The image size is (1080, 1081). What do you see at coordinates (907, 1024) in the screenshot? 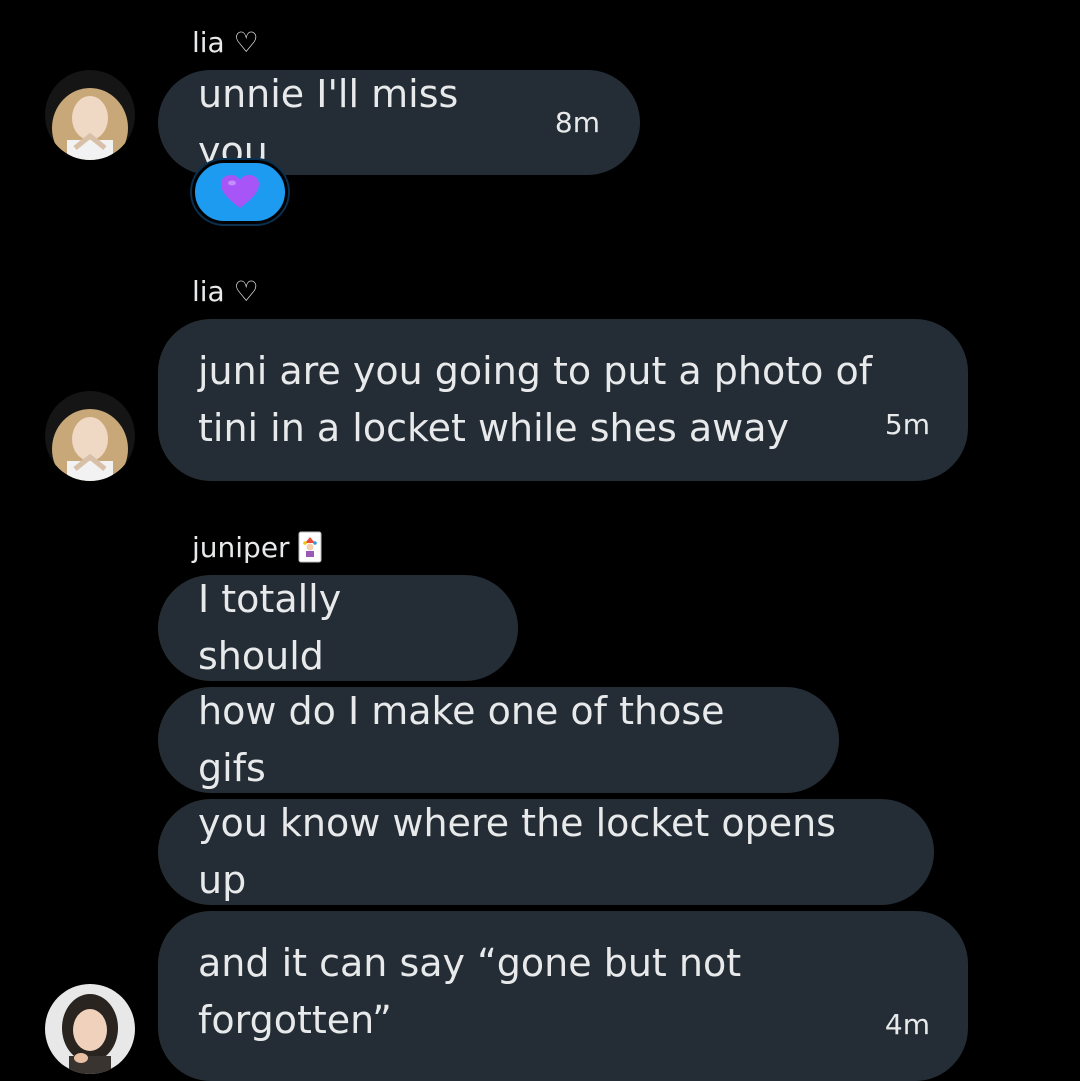
I see `message-time: 4m` at bounding box center [907, 1024].